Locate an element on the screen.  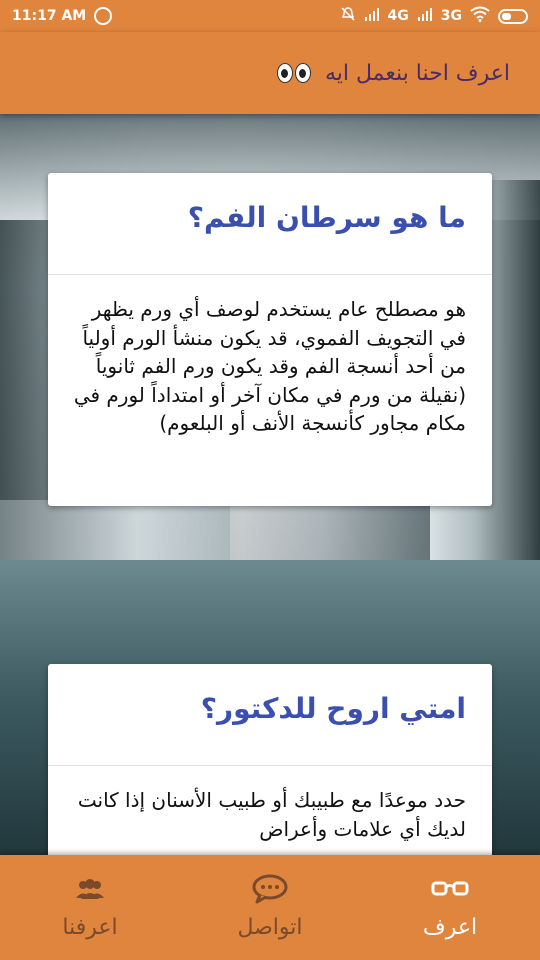
card-title: امتي اروح للدكتور؟ is located at coordinates (270, 715).